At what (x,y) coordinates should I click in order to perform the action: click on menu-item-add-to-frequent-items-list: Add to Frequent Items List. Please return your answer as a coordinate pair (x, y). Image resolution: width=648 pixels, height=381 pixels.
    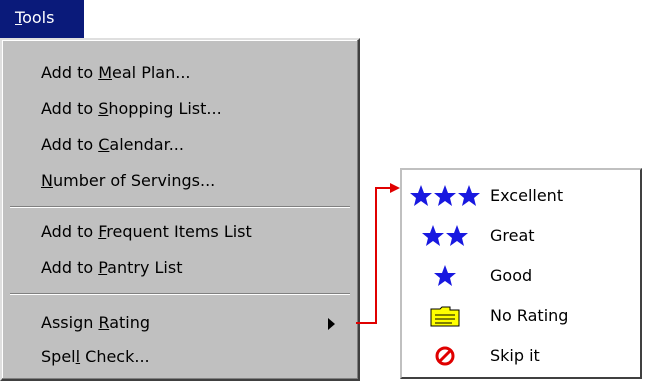
    Looking at the image, I should click on (146, 232).